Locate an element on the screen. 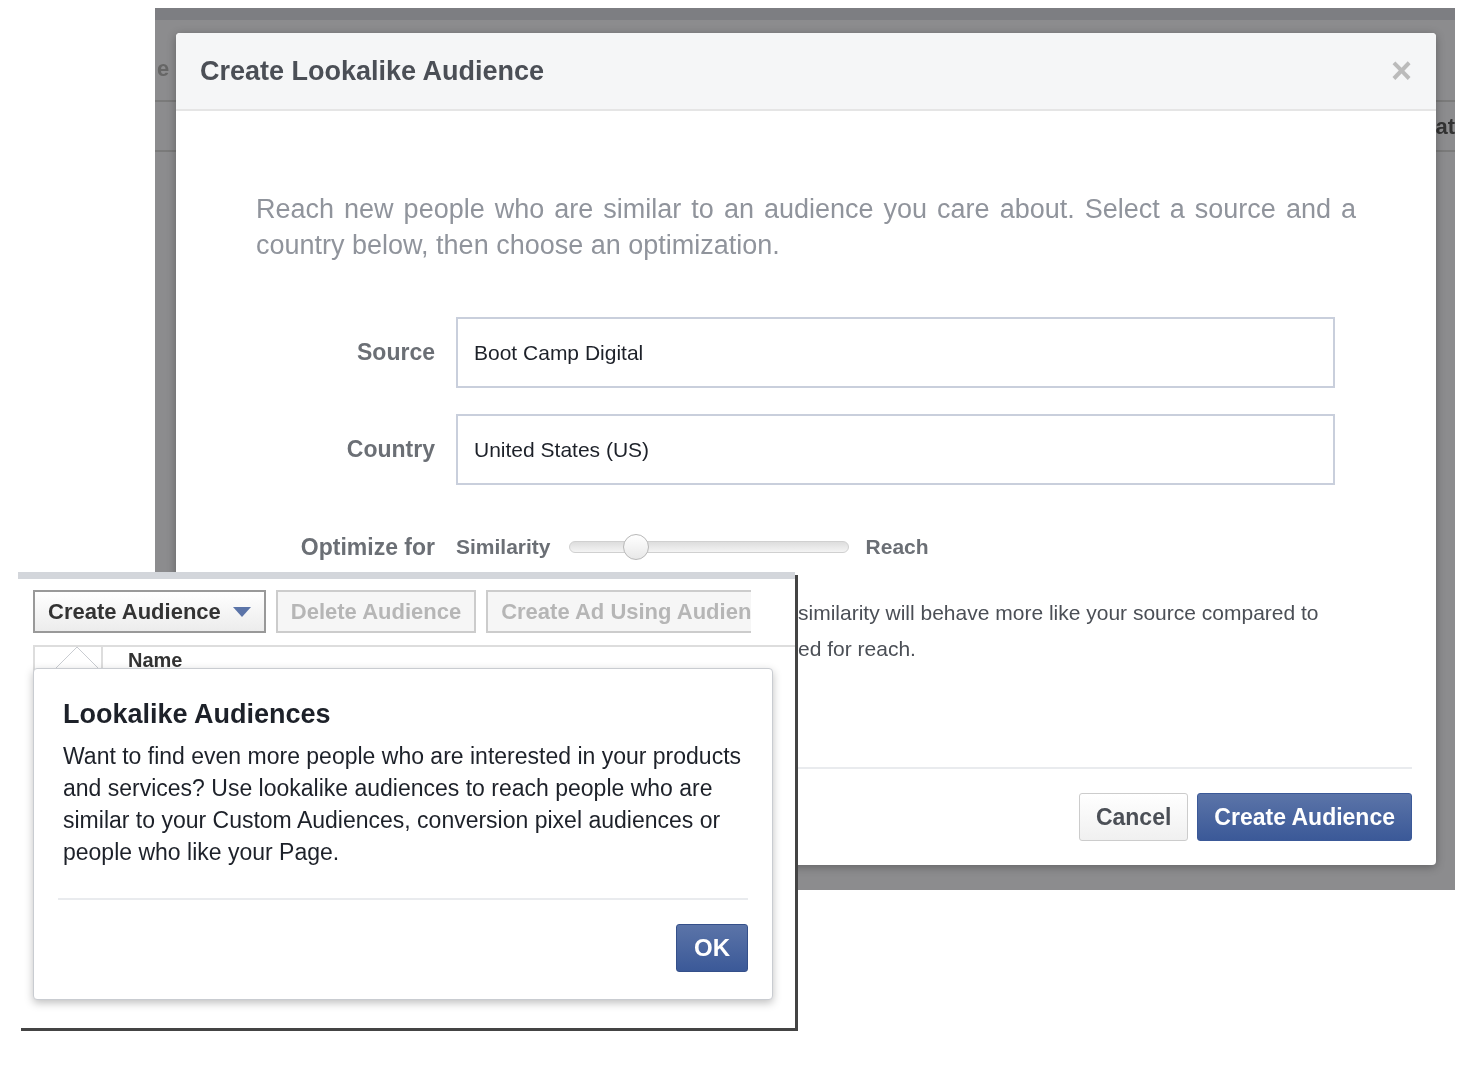 This screenshot has height=1067, width=1464. popover-title: Lookalike Audiences is located at coordinates (197, 714).